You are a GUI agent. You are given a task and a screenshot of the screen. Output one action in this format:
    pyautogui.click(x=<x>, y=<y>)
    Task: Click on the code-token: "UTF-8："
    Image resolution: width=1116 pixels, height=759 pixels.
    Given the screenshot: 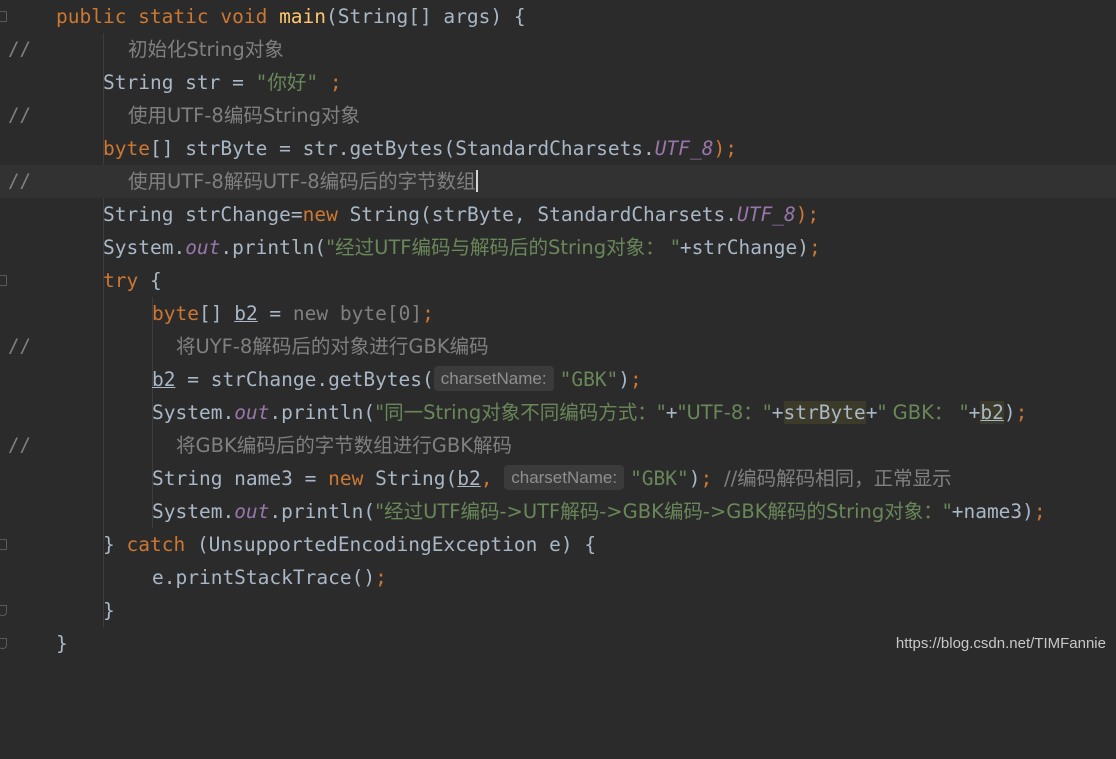 What is the action you would take?
    pyautogui.click(x=724, y=412)
    